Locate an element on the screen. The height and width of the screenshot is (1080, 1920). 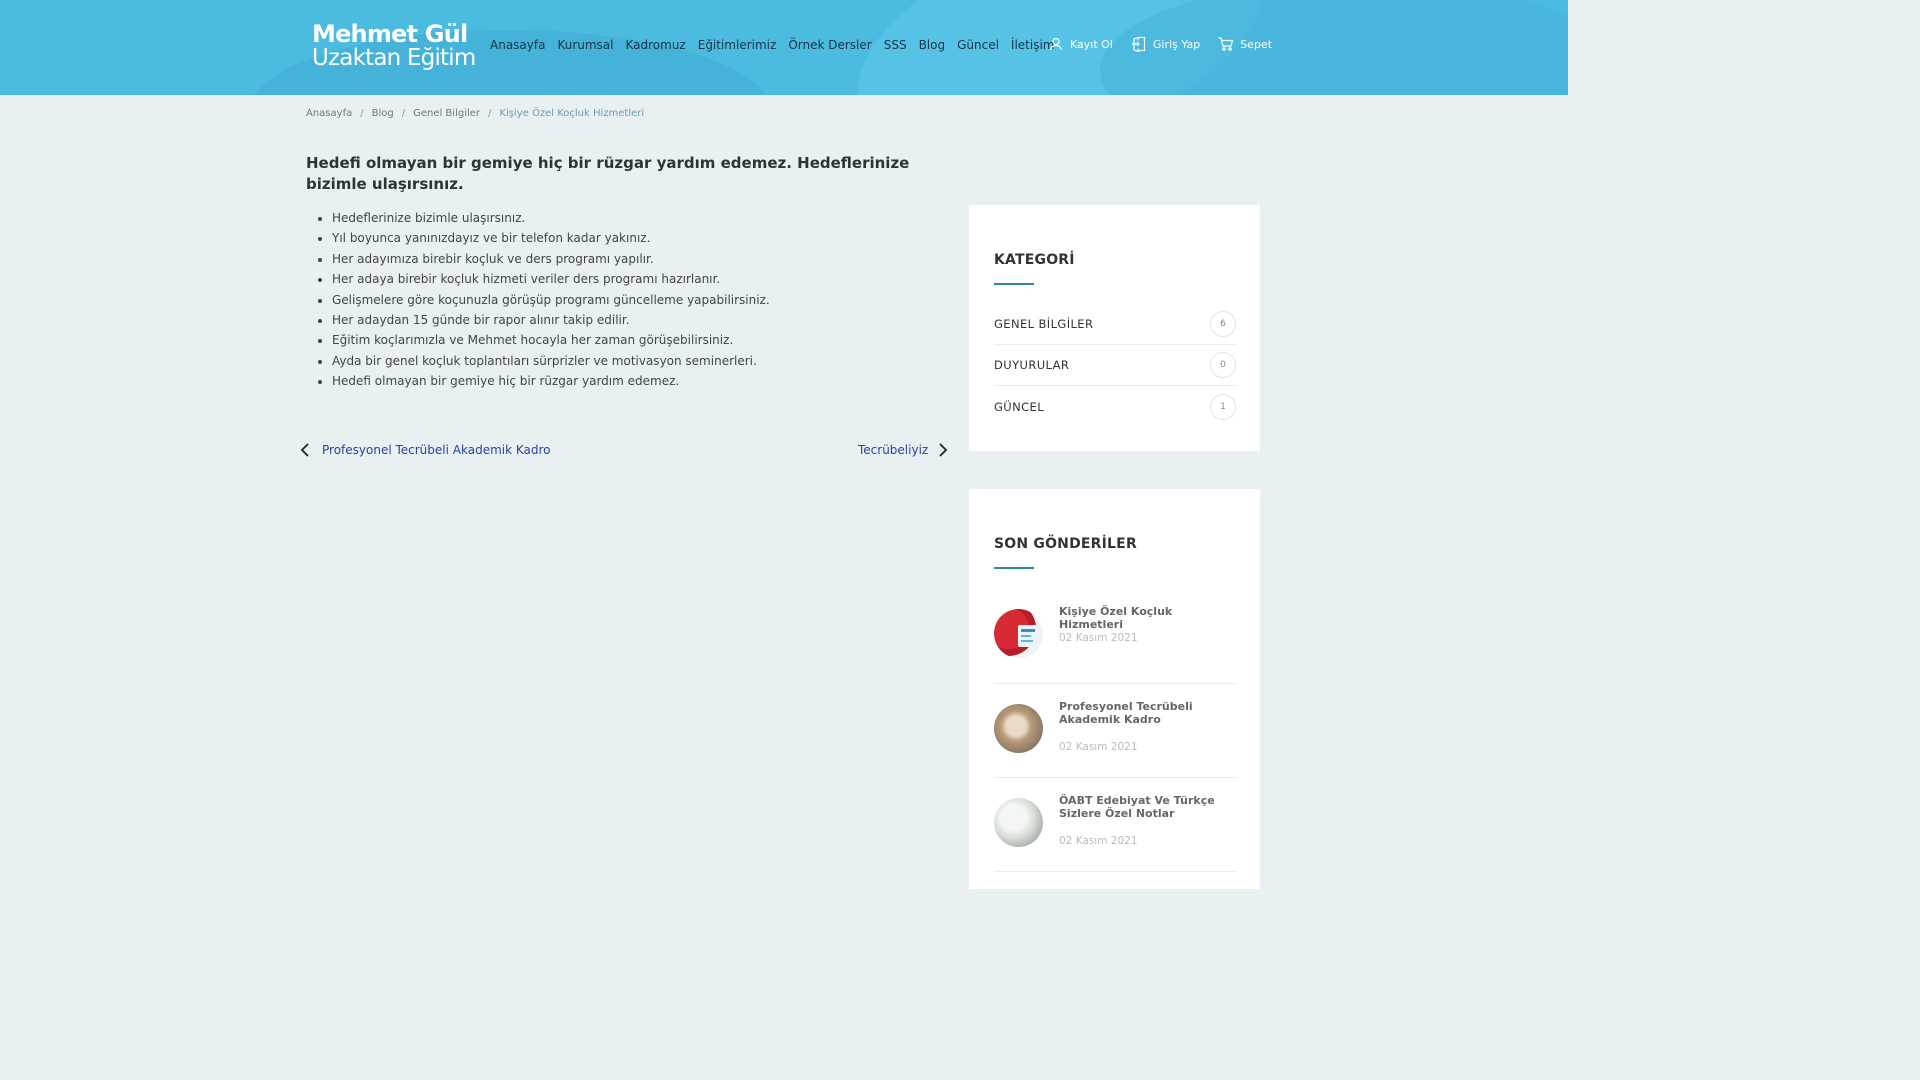
chevron-right-icon is located at coordinates (943, 450).